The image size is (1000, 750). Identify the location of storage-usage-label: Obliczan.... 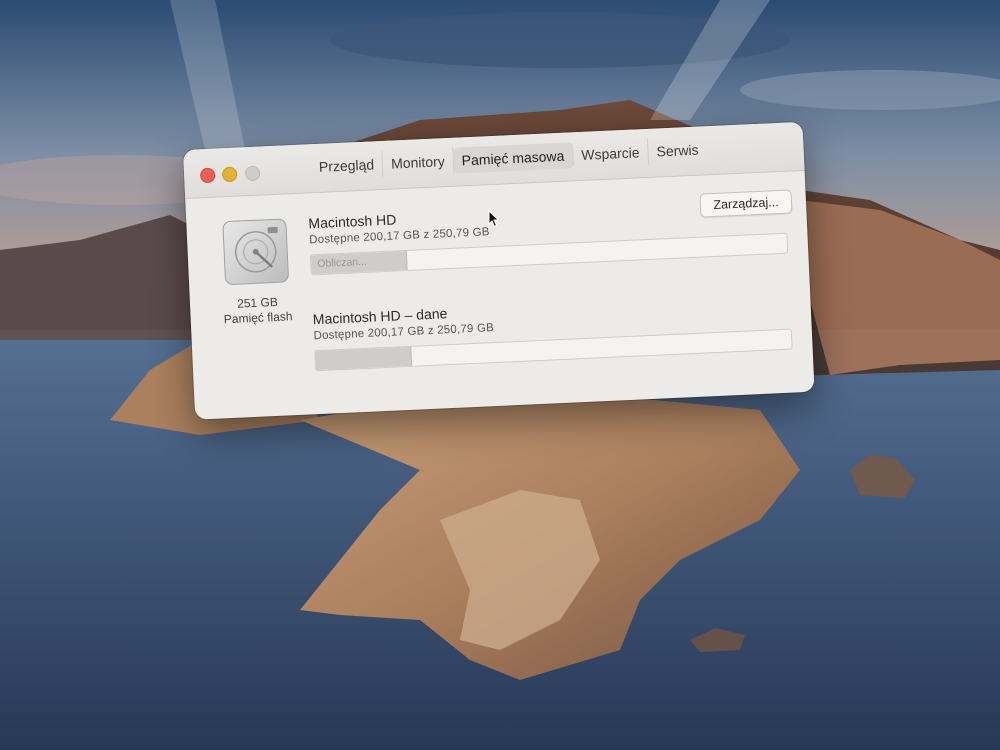
(342, 263).